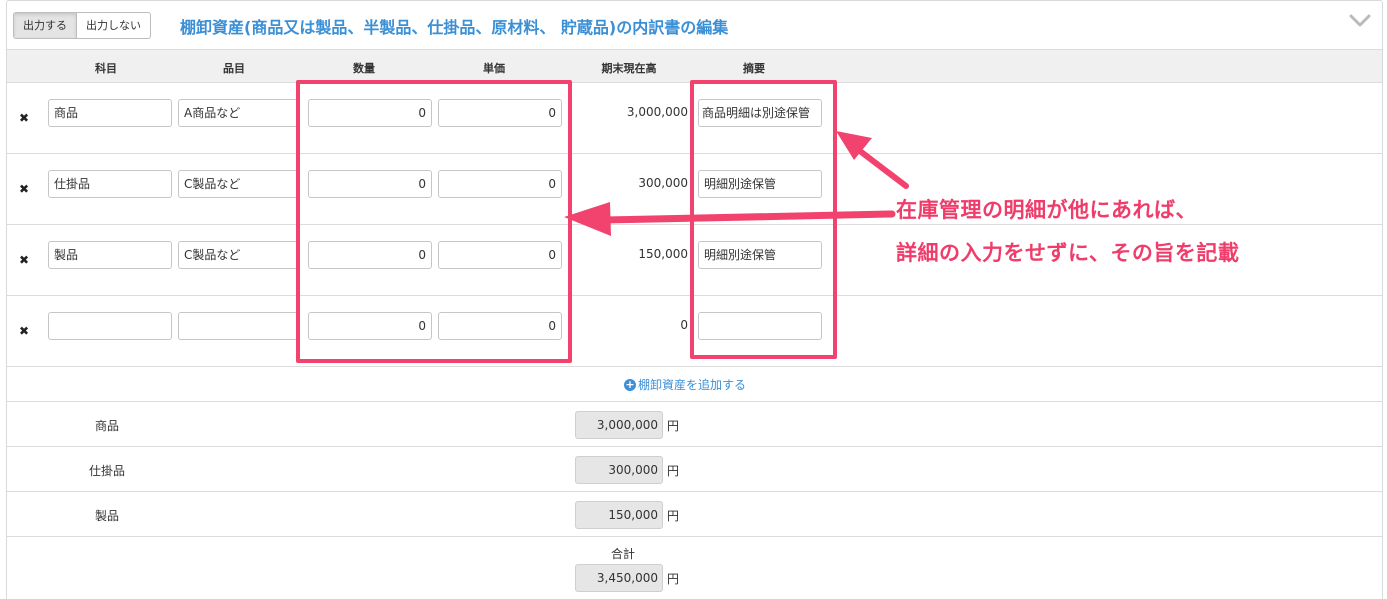  What do you see at coordinates (494, 68) in the screenshot?
I see `column-header-unit-price: 単価` at bounding box center [494, 68].